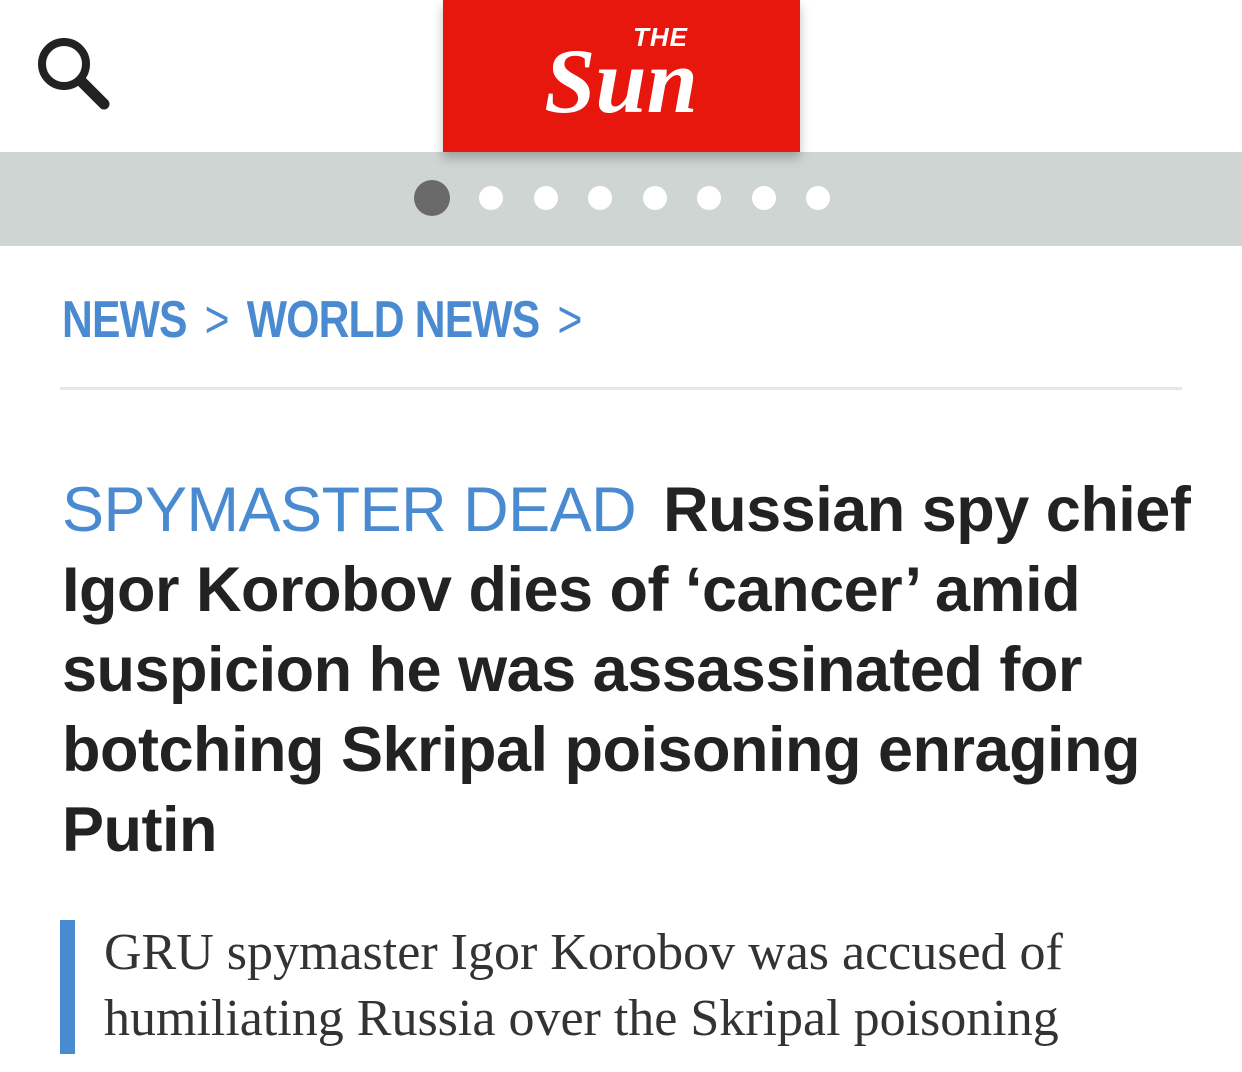 Image resolution: width=1242 pixels, height=1072 pixels. I want to click on search-button, so click(74, 74).